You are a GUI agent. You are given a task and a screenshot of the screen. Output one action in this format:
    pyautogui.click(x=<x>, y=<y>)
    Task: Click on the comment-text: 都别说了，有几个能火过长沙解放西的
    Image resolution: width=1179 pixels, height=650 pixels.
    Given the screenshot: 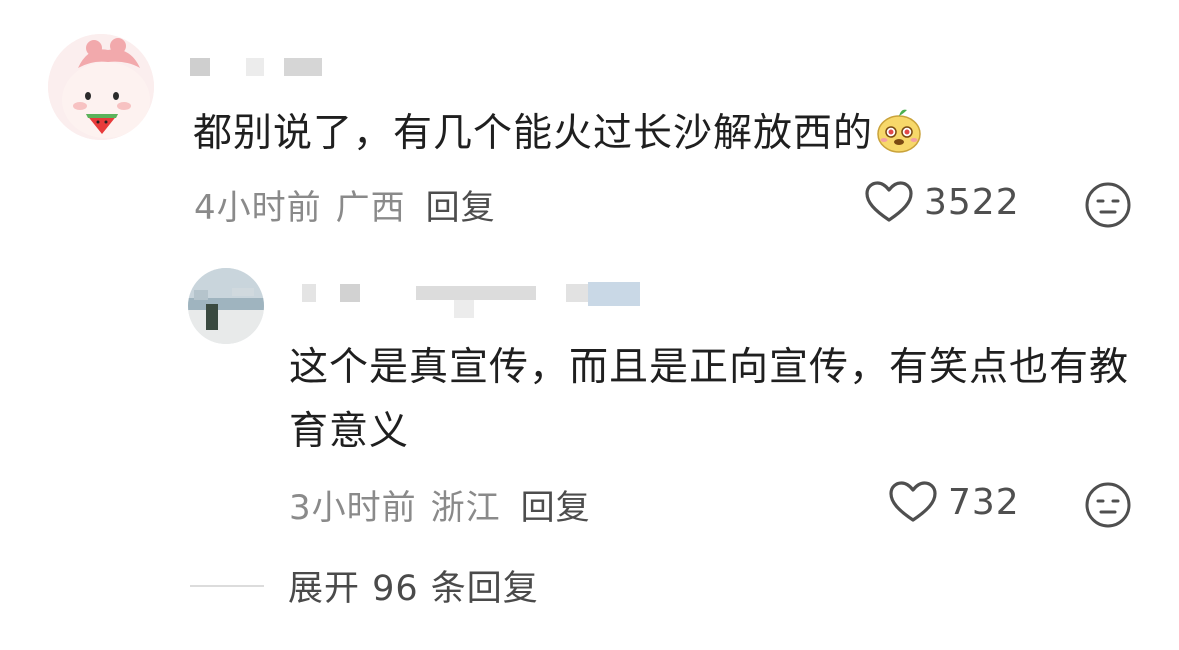 What is the action you would take?
    pyautogui.click(x=558, y=134)
    